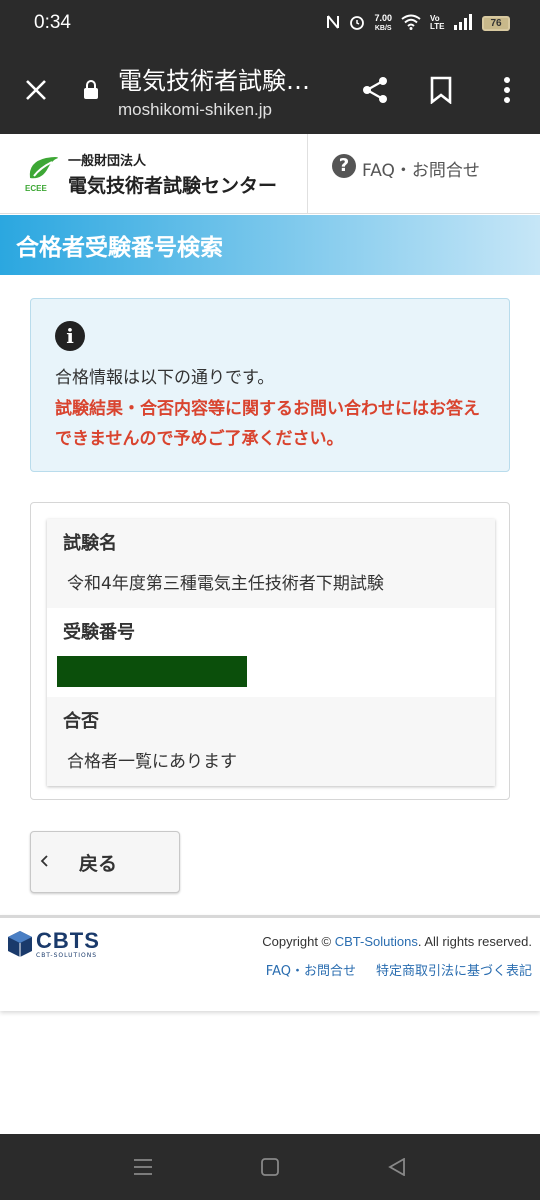 This screenshot has width=540, height=1200. I want to click on copyright-suffix: . All rights reserved., so click(474, 941).